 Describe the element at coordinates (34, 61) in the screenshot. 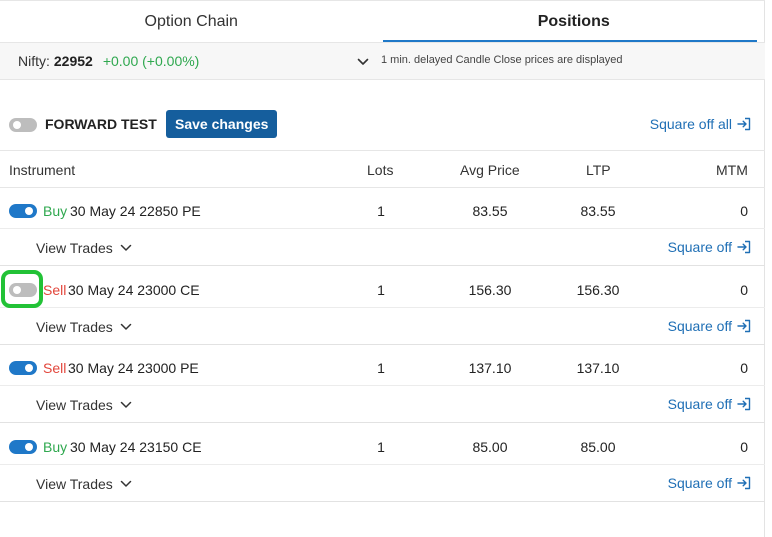

I see `nifty-label: Nifty:` at that location.